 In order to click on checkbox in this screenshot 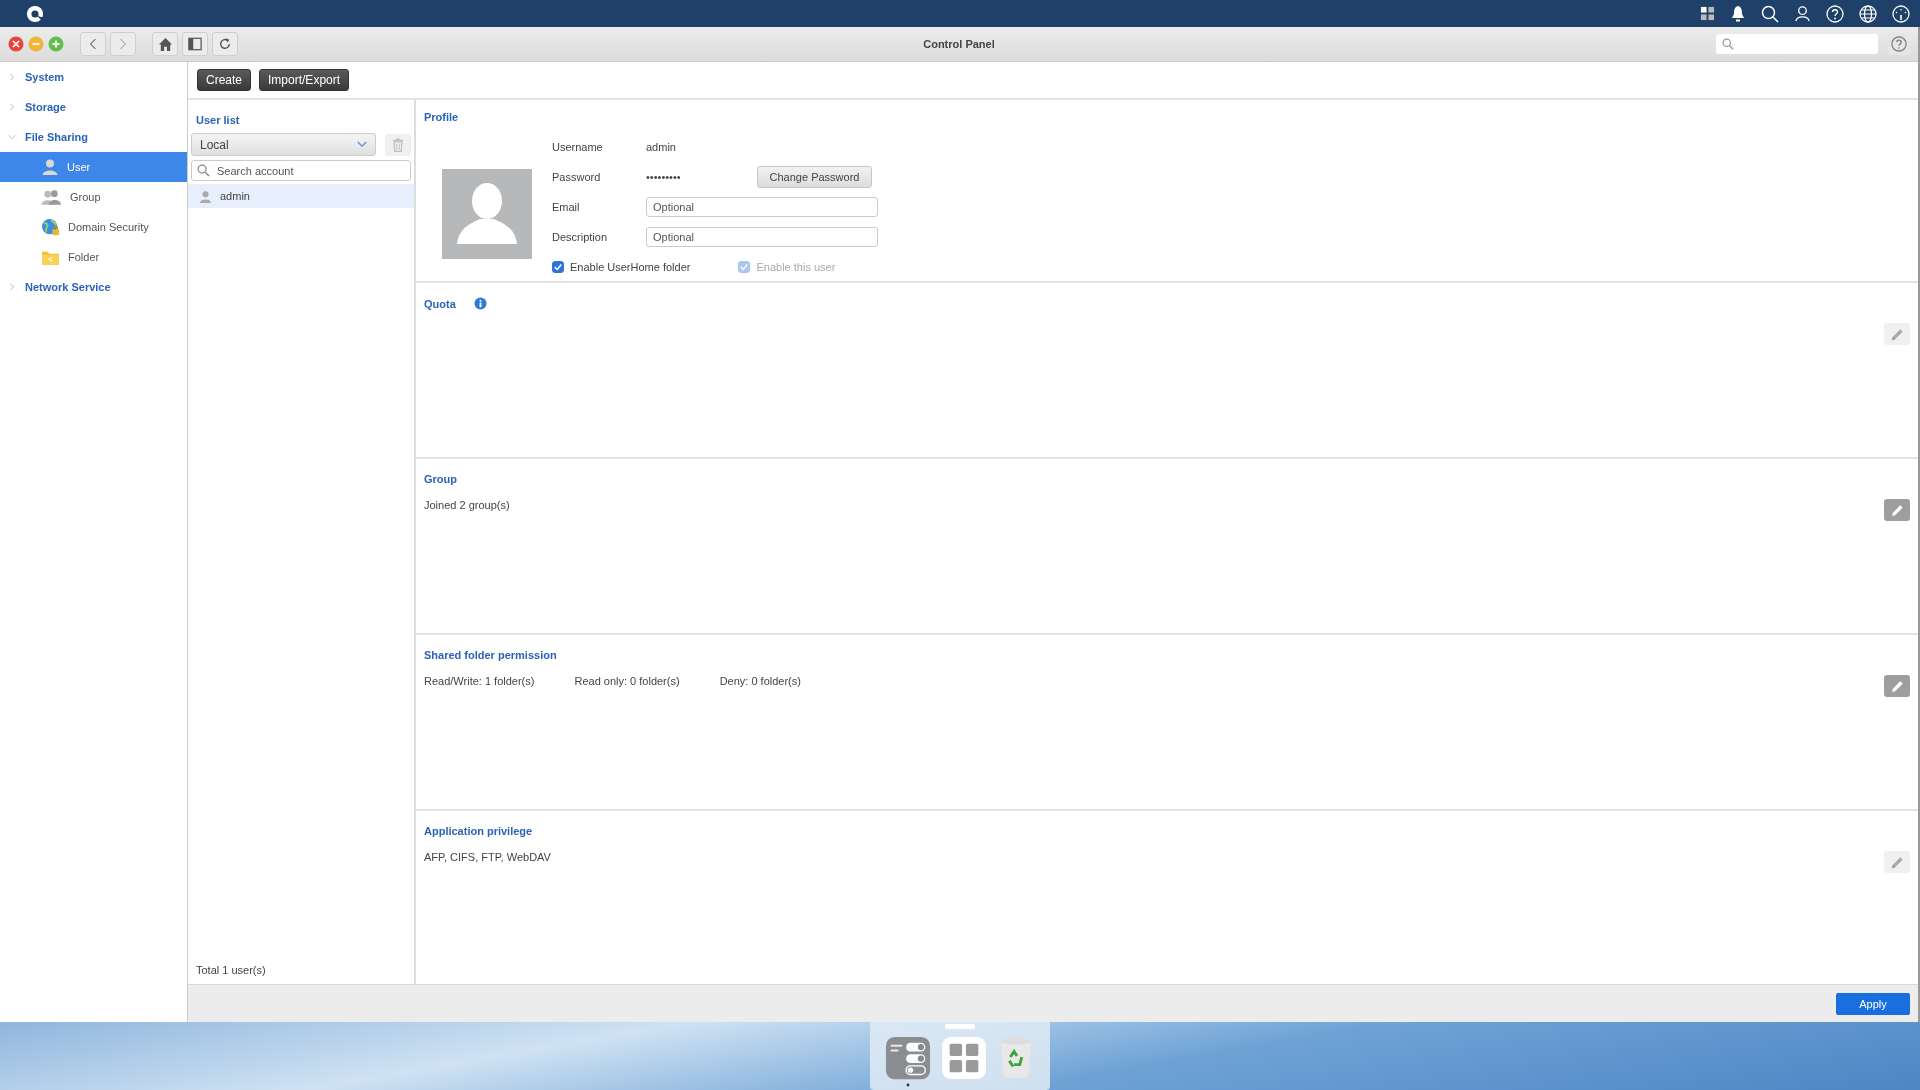, I will do `click(558, 267)`.